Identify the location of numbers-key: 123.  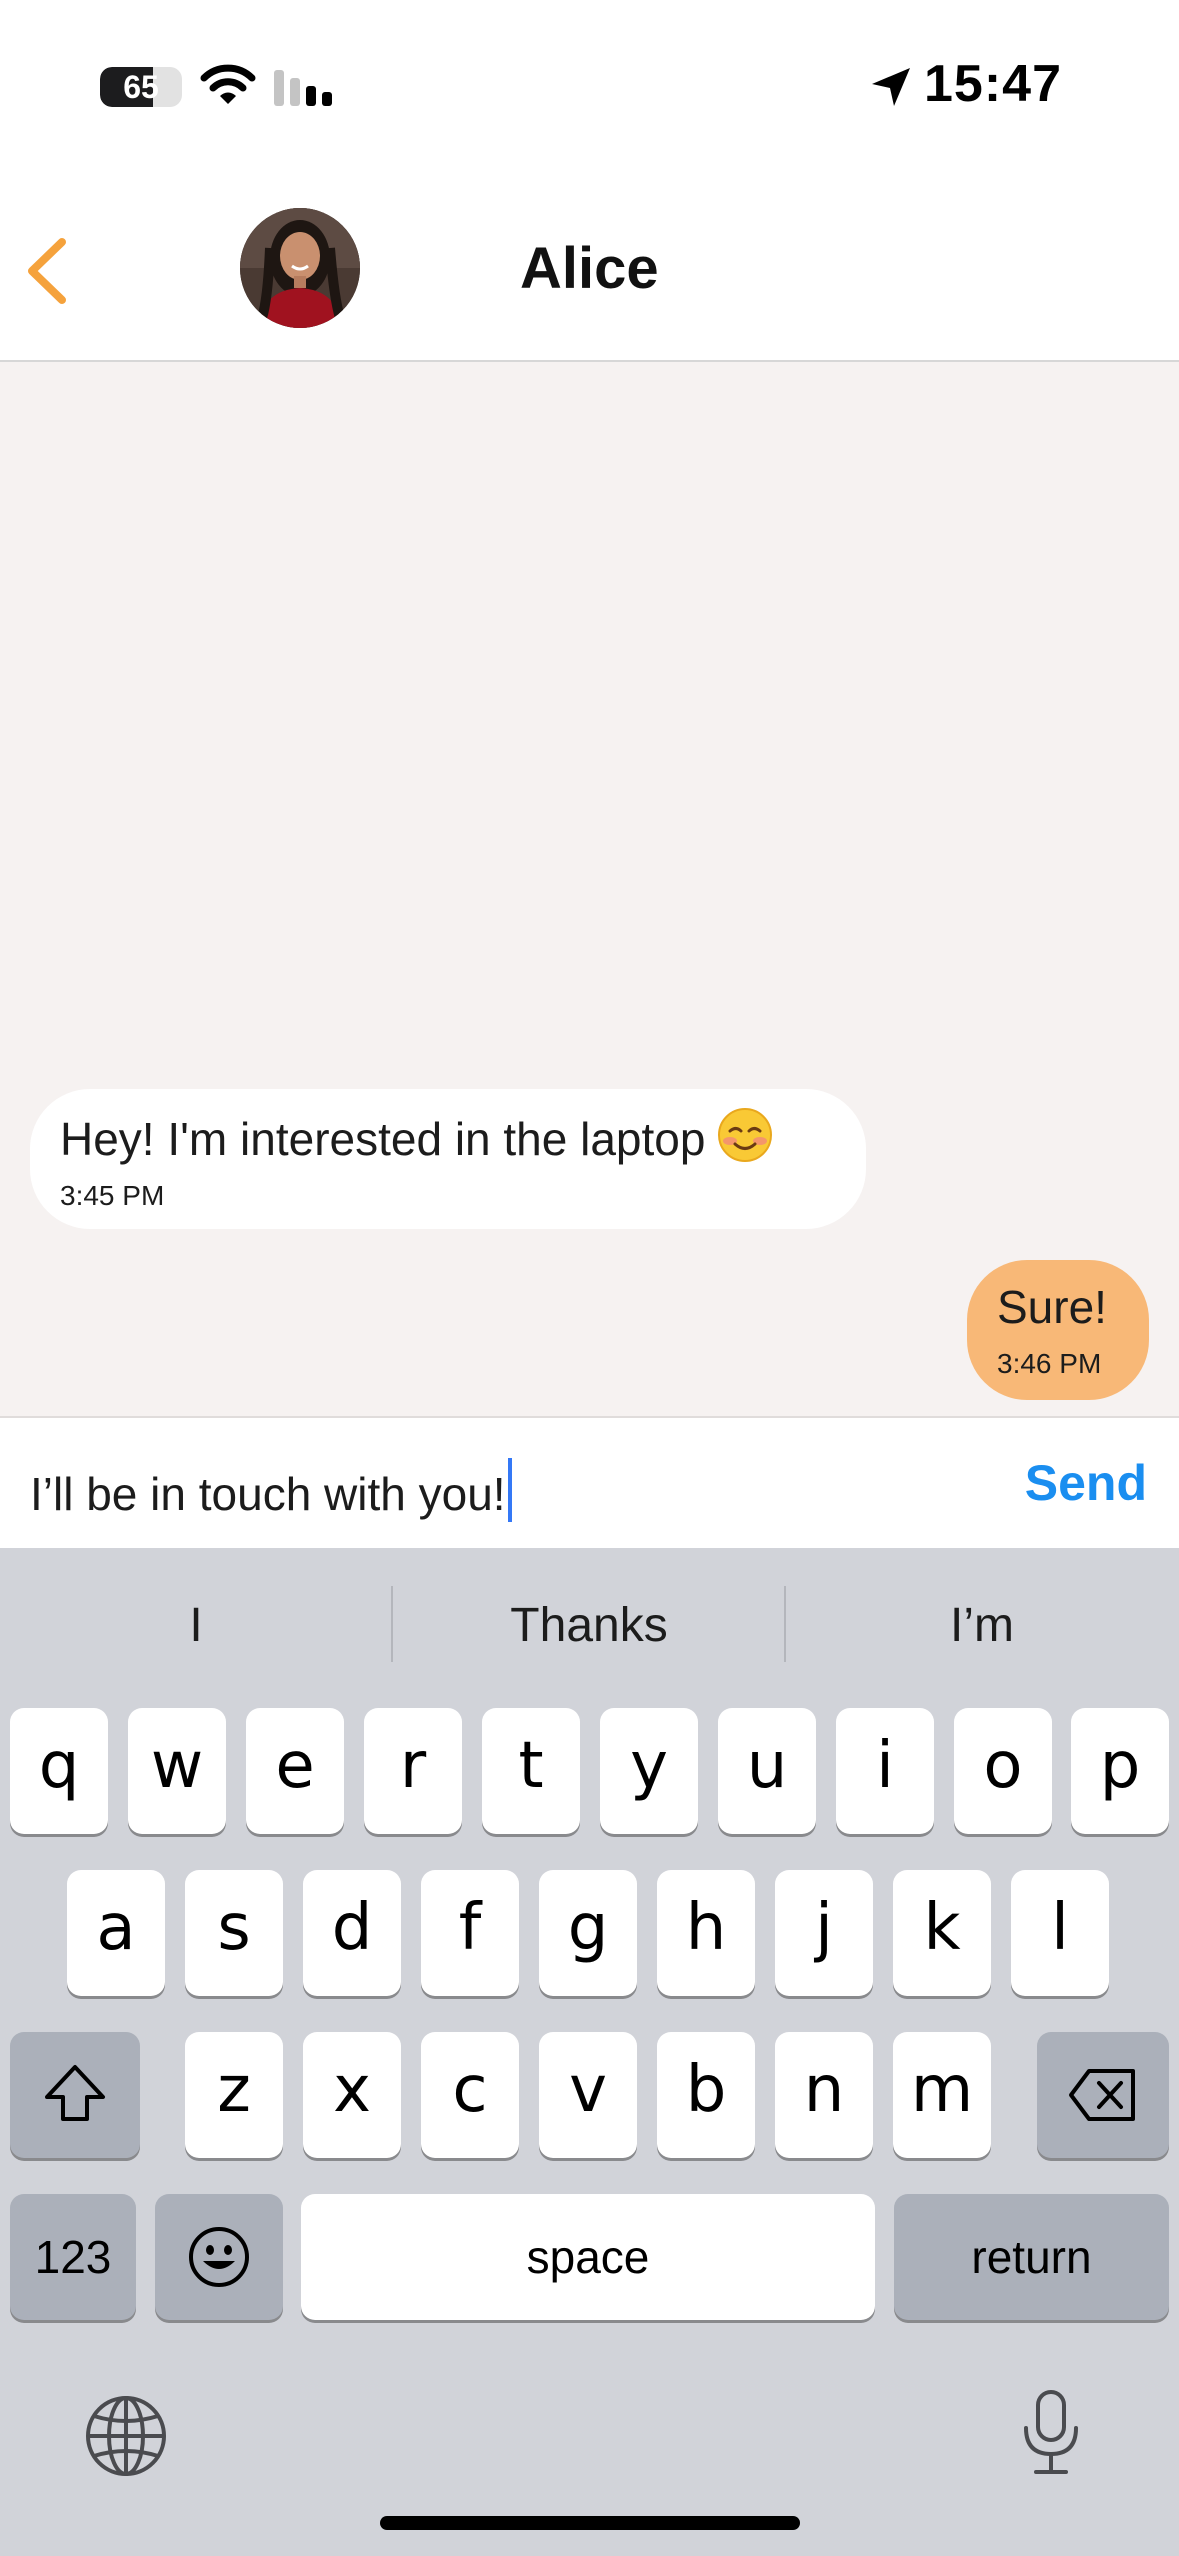
(73, 2257).